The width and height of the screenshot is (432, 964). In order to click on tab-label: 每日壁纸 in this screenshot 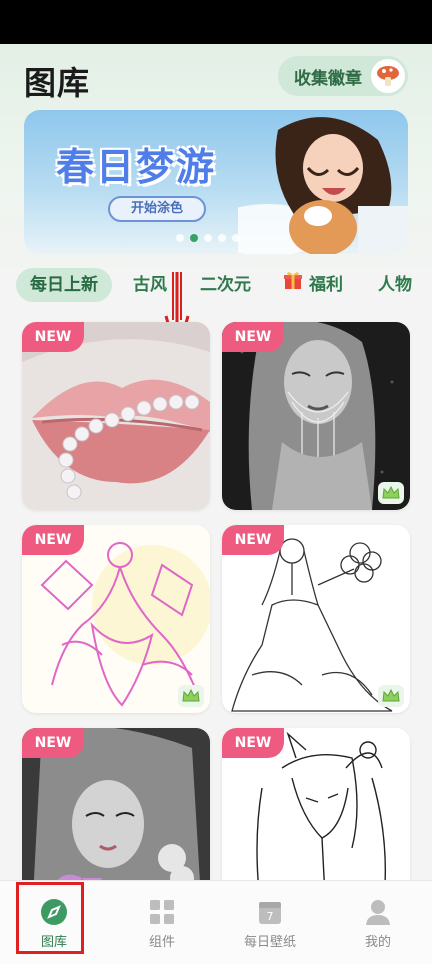, I will do `click(269, 942)`.